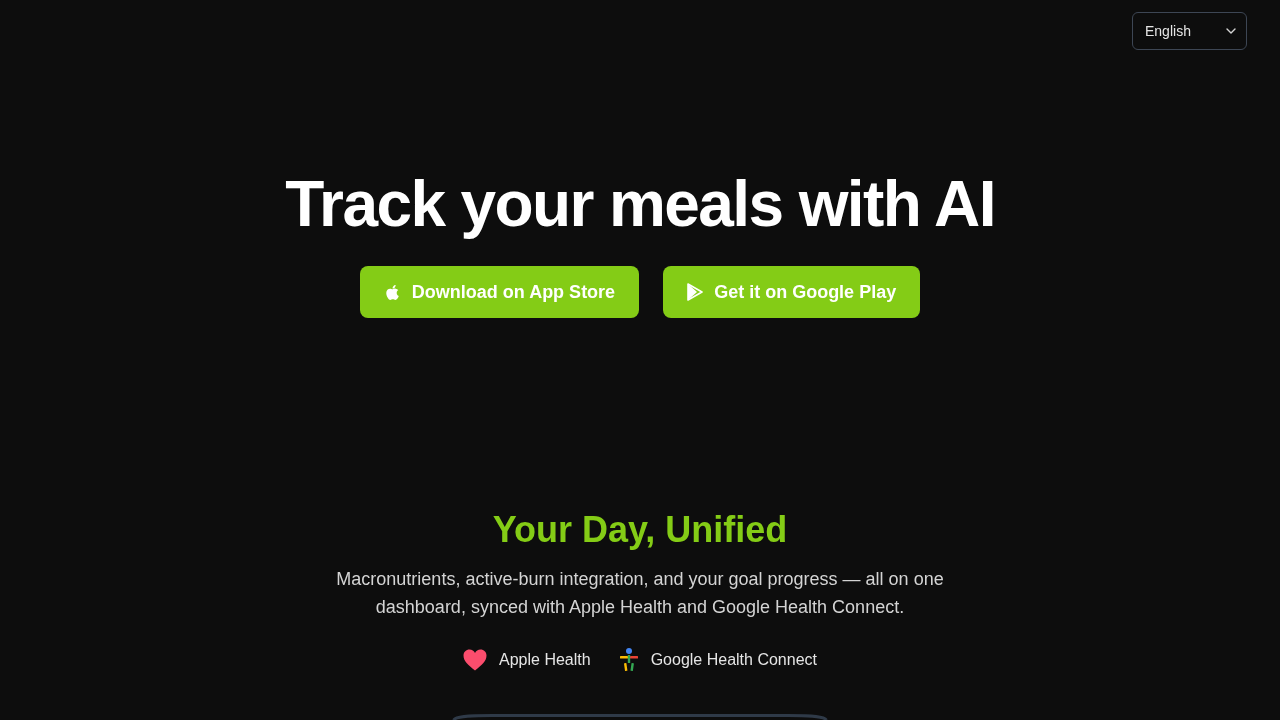 Image resolution: width=1280 pixels, height=720 pixels. I want to click on language-select: English, so click(1189, 31).